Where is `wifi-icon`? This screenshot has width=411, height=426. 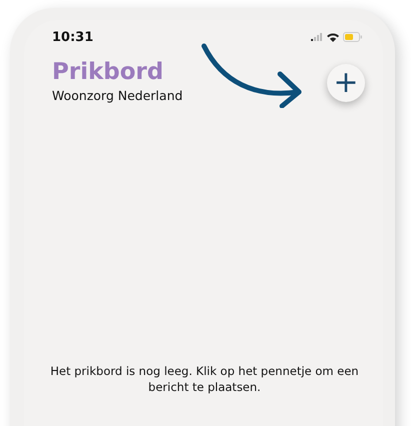
wifi-icon is located at coordinates (333, 37).